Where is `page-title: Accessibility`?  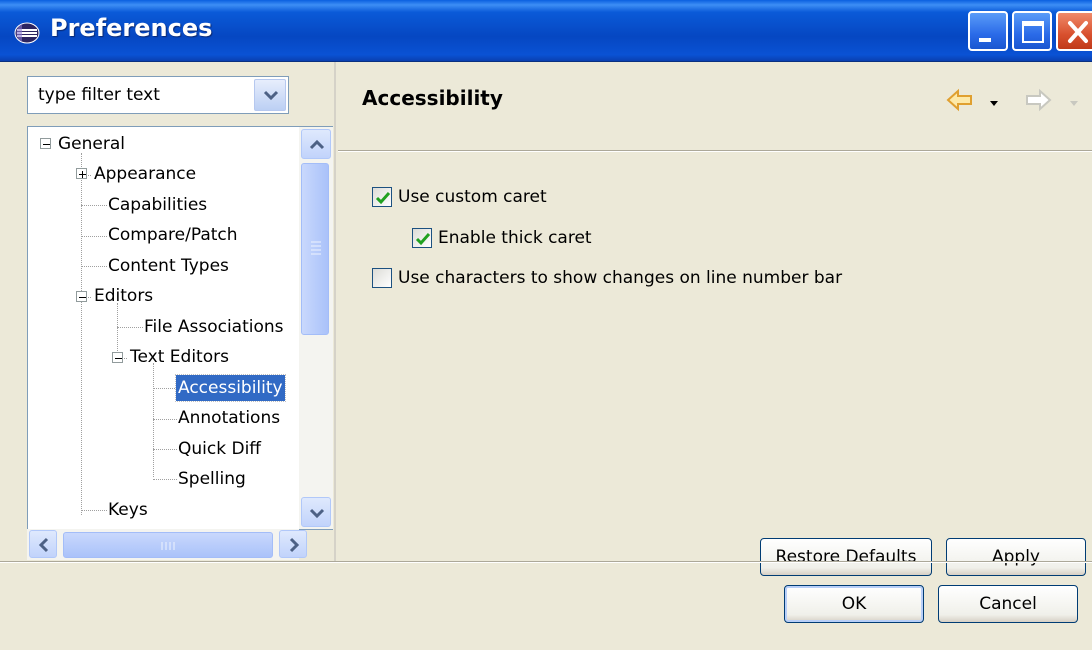
page-title: Accessibility is located at coordinates (432, 98).